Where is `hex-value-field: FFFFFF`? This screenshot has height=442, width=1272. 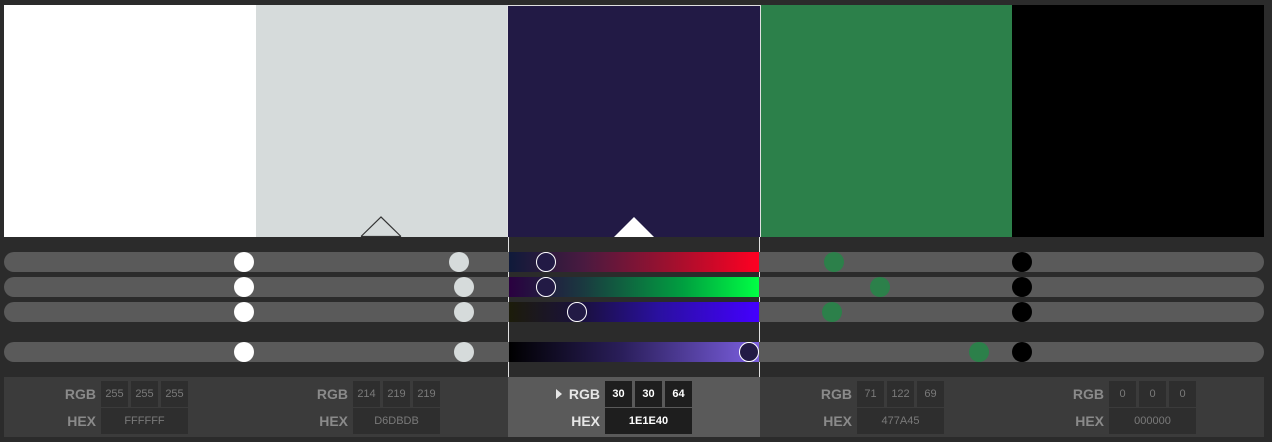 hex-value-field: FFFFFF is located at coordinates (144, 421).